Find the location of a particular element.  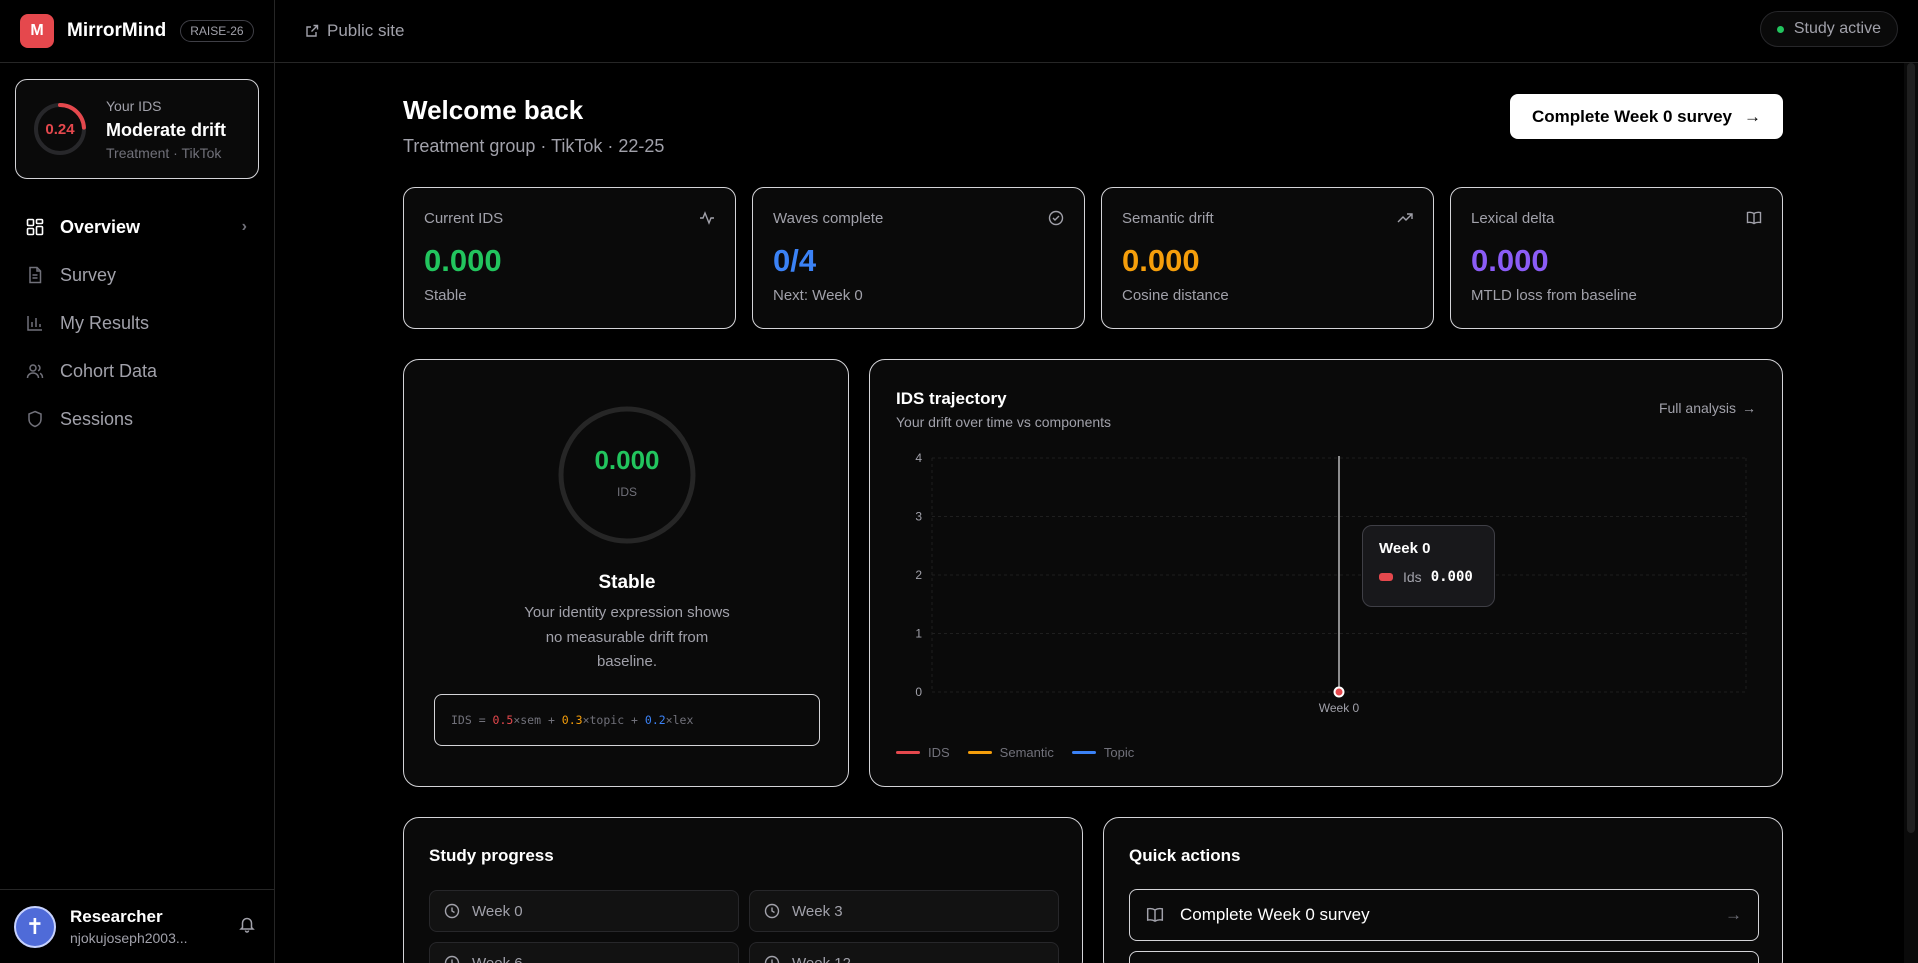

ids-gauge: 0.000 IDS is located at coordinates (627, 475).